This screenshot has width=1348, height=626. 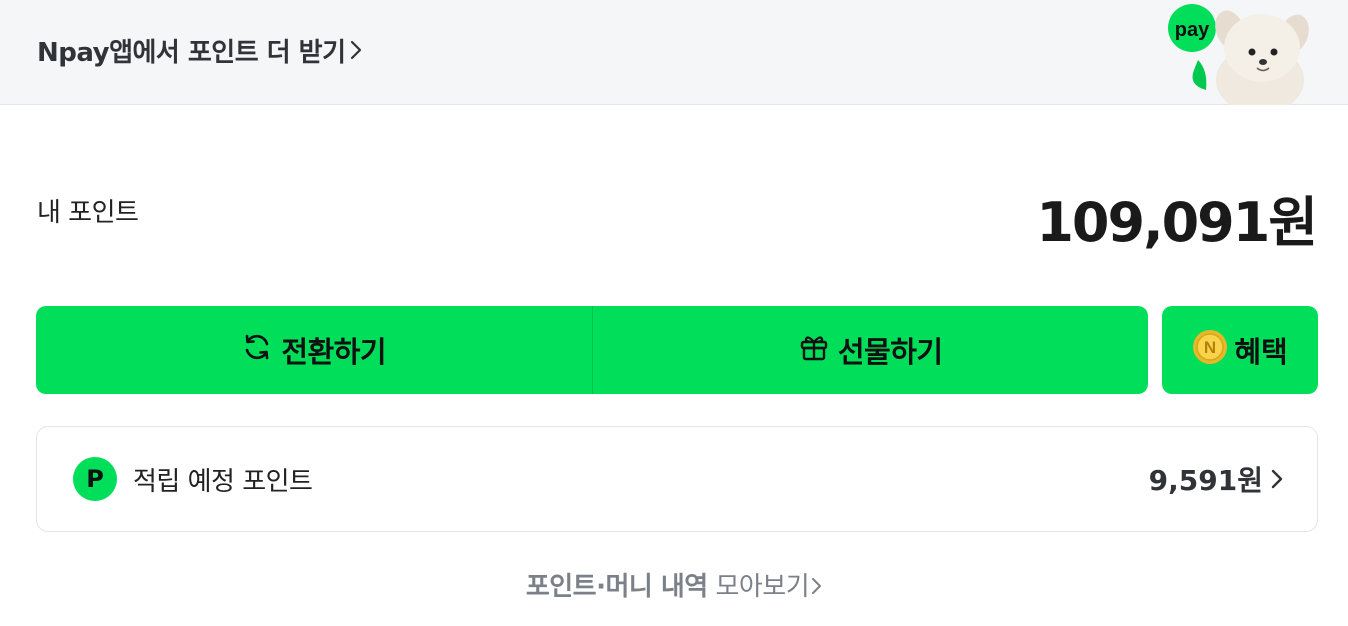 I want to click on convert-button: 전환하기, so click(x=314, y=350).